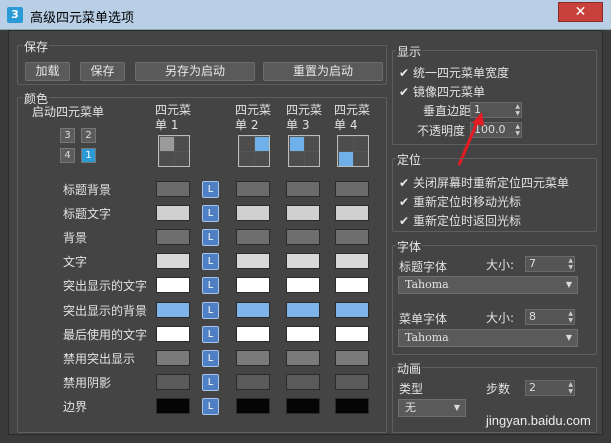 The height and width of the screenshot is (443, 611). What do you see at coordinates (304, 117) in the screenshot?
I see `column-header-3: 四元菜单 3` at bounding box center [304, 117].